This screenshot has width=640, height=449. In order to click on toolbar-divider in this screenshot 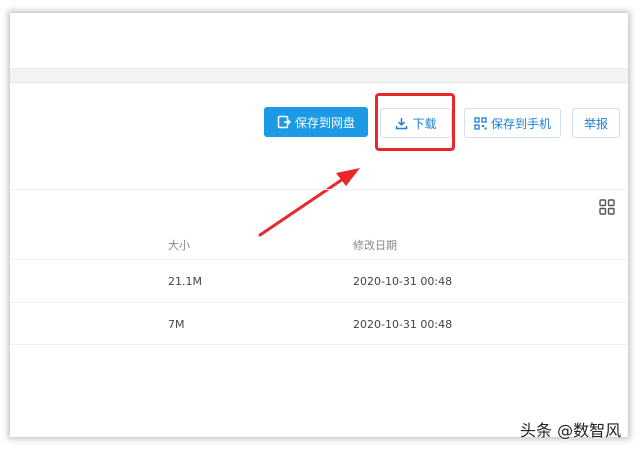, I will do `click(319, 189)`.